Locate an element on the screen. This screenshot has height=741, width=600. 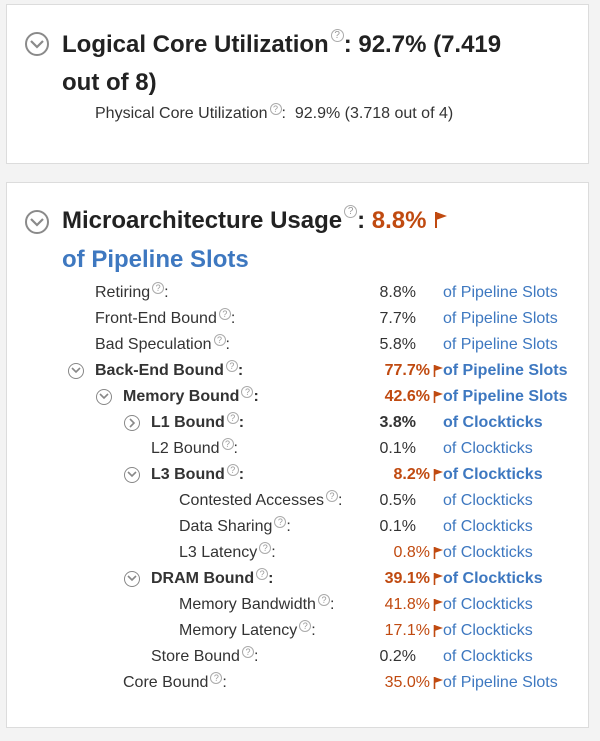
core-utilization-value-cont: out of 8) is located at coordinates (109, 82).